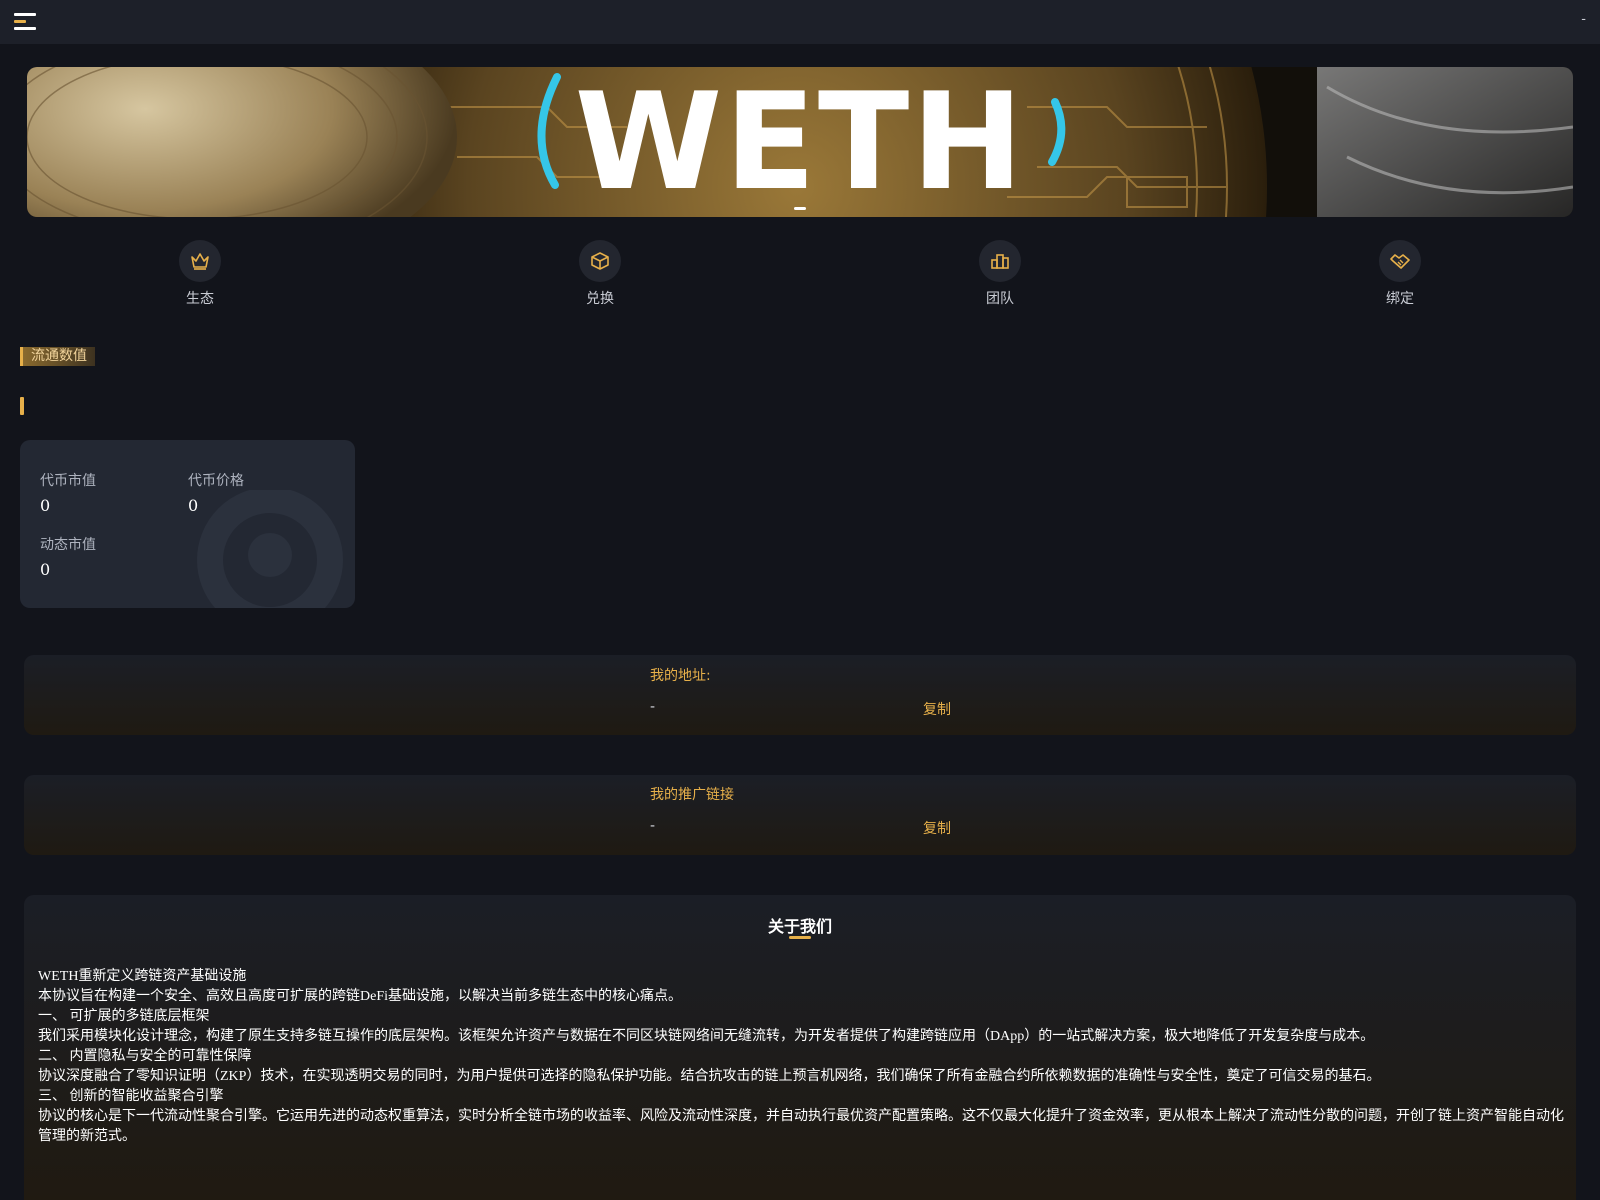 This screenshot has width=1600, height=1200. What do you see at coordinates (145, 1056) in the screenshot?
I see `about-line: 二、 内置隐私与安全的可靠性保障` at bounding box center [145, 1056].